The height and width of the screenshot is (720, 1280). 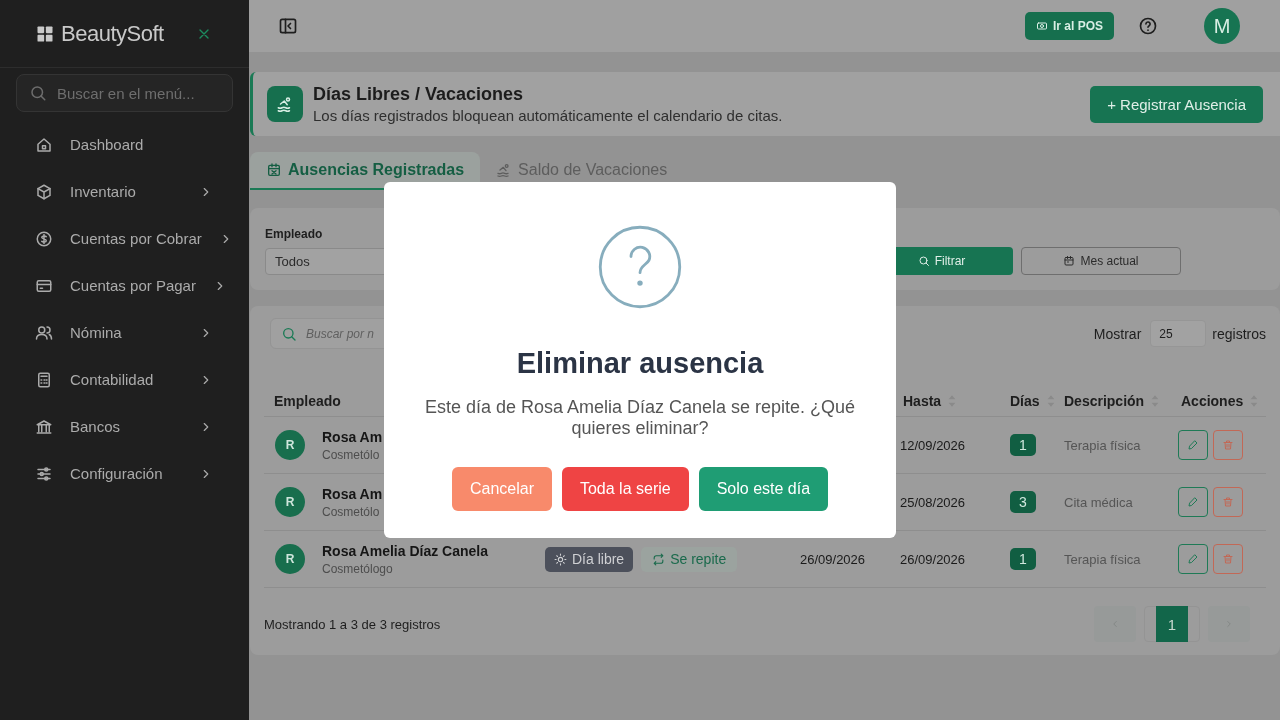 What do you see at coordinates (124, 426) in the screenshot?
I see `sidebar-item: Bancos` at bounding box center [124, 426].